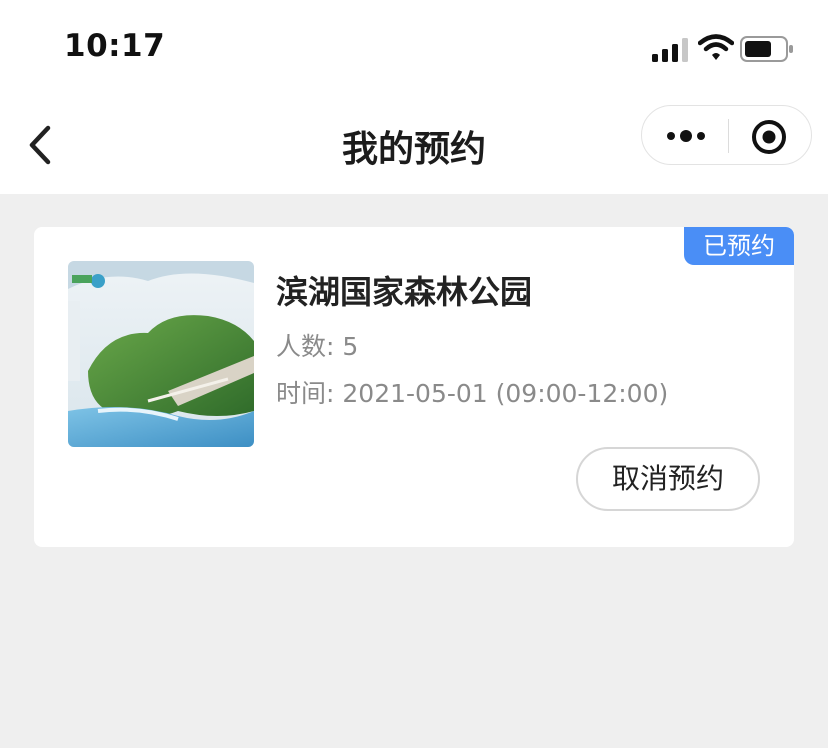  What do you see at coordinates (688, 136) in the screenshot?
I see `more-dots-icon` at bounding box center [688, 136].